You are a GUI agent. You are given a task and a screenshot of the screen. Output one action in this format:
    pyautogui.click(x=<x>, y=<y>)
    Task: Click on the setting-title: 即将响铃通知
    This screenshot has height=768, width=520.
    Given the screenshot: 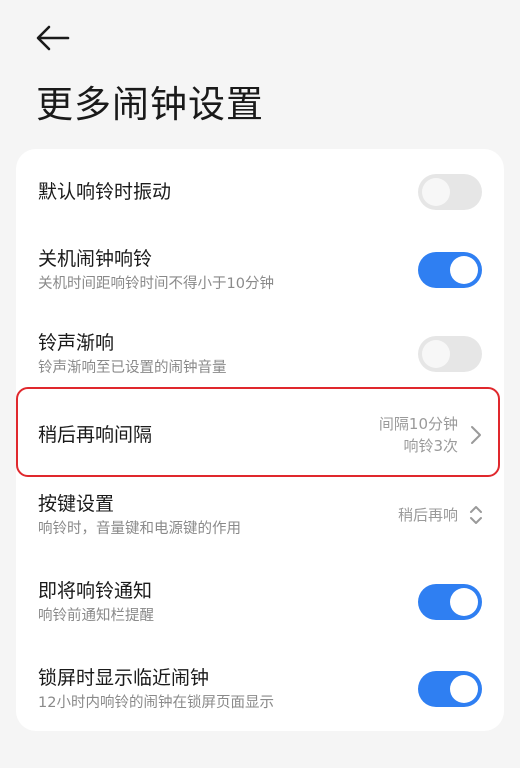 What is the action you would take?
    pyautogui.click(x=95, y=591)
    